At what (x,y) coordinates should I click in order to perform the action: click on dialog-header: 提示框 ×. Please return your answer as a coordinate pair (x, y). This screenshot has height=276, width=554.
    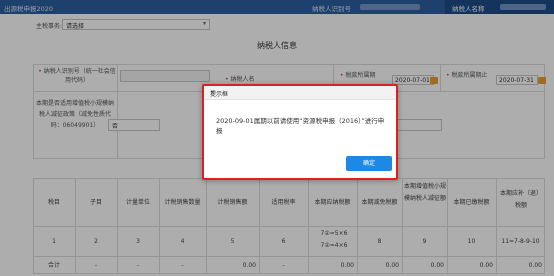
    Looking at the image, I should click on (300, 93).